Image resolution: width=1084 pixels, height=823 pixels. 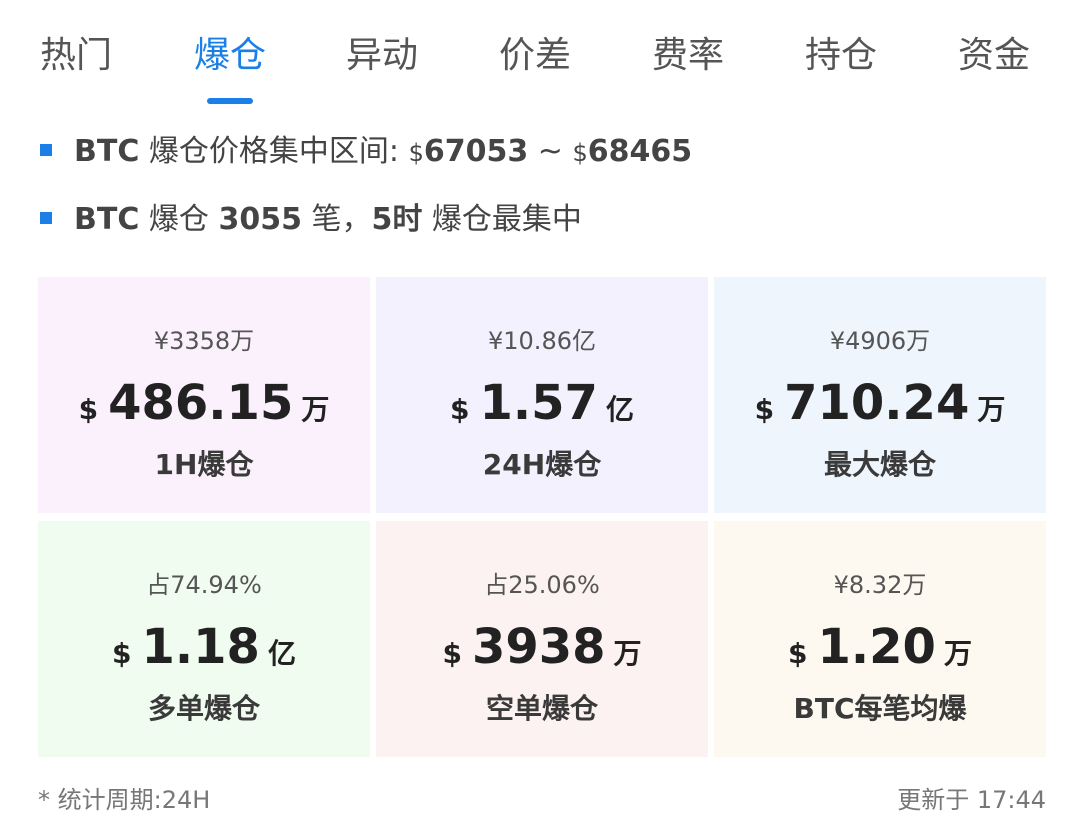 What do you see at coordinates (542, 464) in the screenshot?
I see `card-label: 24H爆仓` at bounding box center [542, 464].